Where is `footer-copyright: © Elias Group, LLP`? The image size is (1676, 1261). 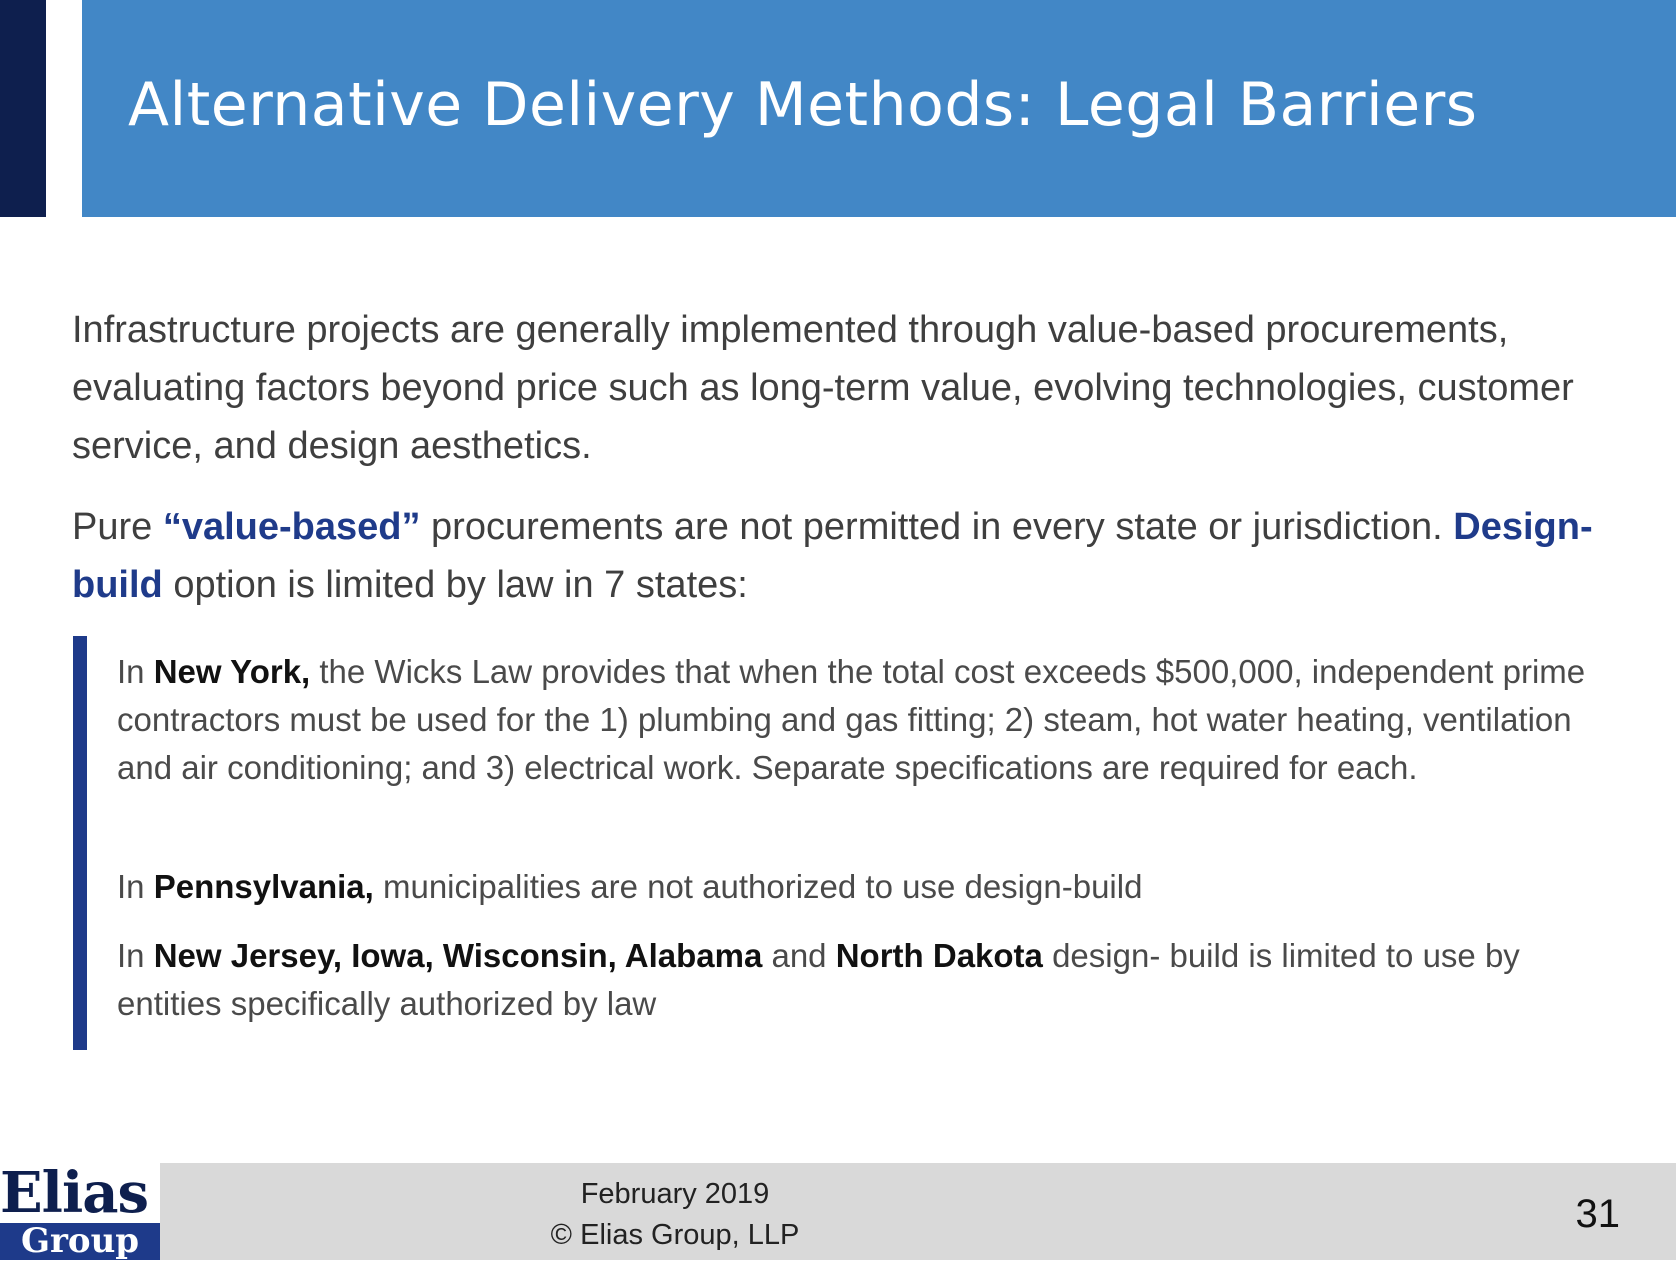
footer-copyright: © Elias Group, LLP is located at coordinates (675, 1235).